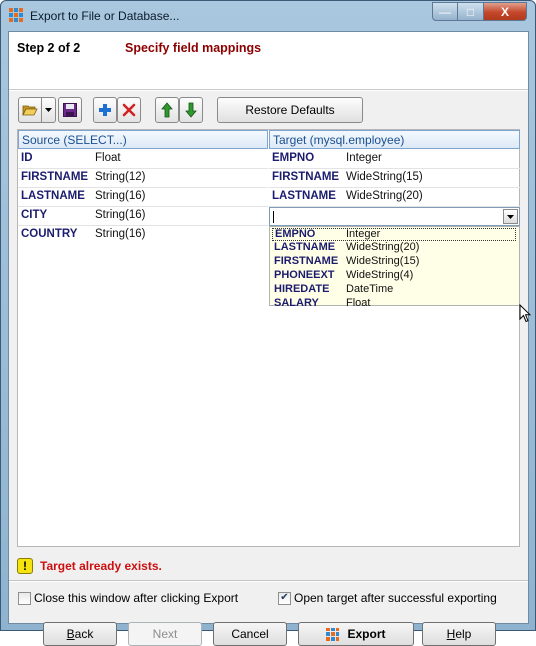  What do you see at coordinates (463, 634) in the screenshot?
I see `help-label: elp` at bounding box center [463, 634].